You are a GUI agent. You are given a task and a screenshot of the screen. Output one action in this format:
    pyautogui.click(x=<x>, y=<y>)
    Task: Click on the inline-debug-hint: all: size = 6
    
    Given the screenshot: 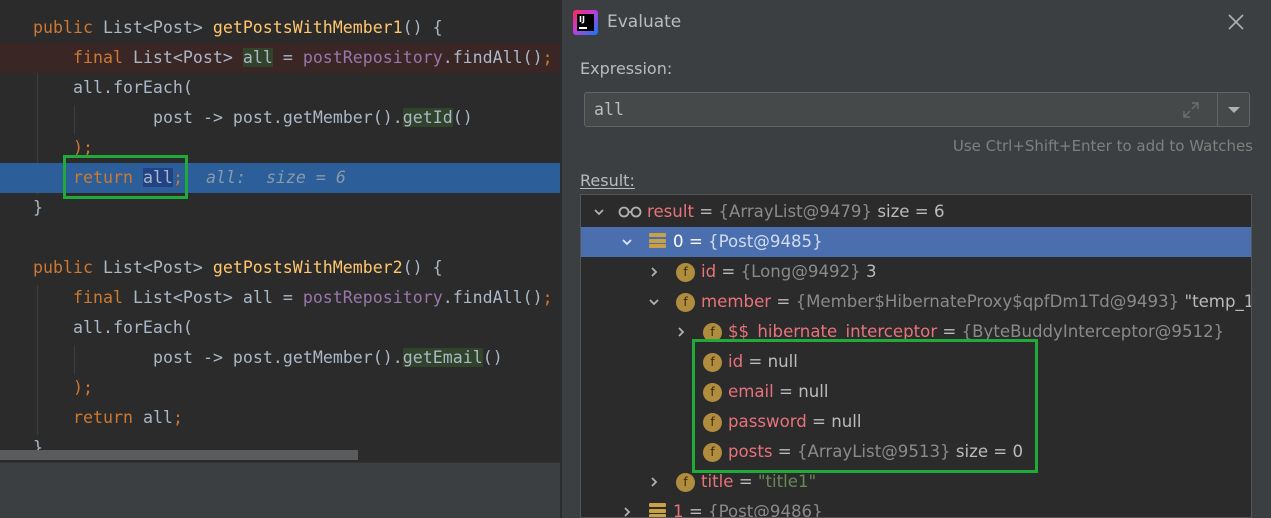 What is the action you would take?
    pyautogui.click(x=276, y=177)
    